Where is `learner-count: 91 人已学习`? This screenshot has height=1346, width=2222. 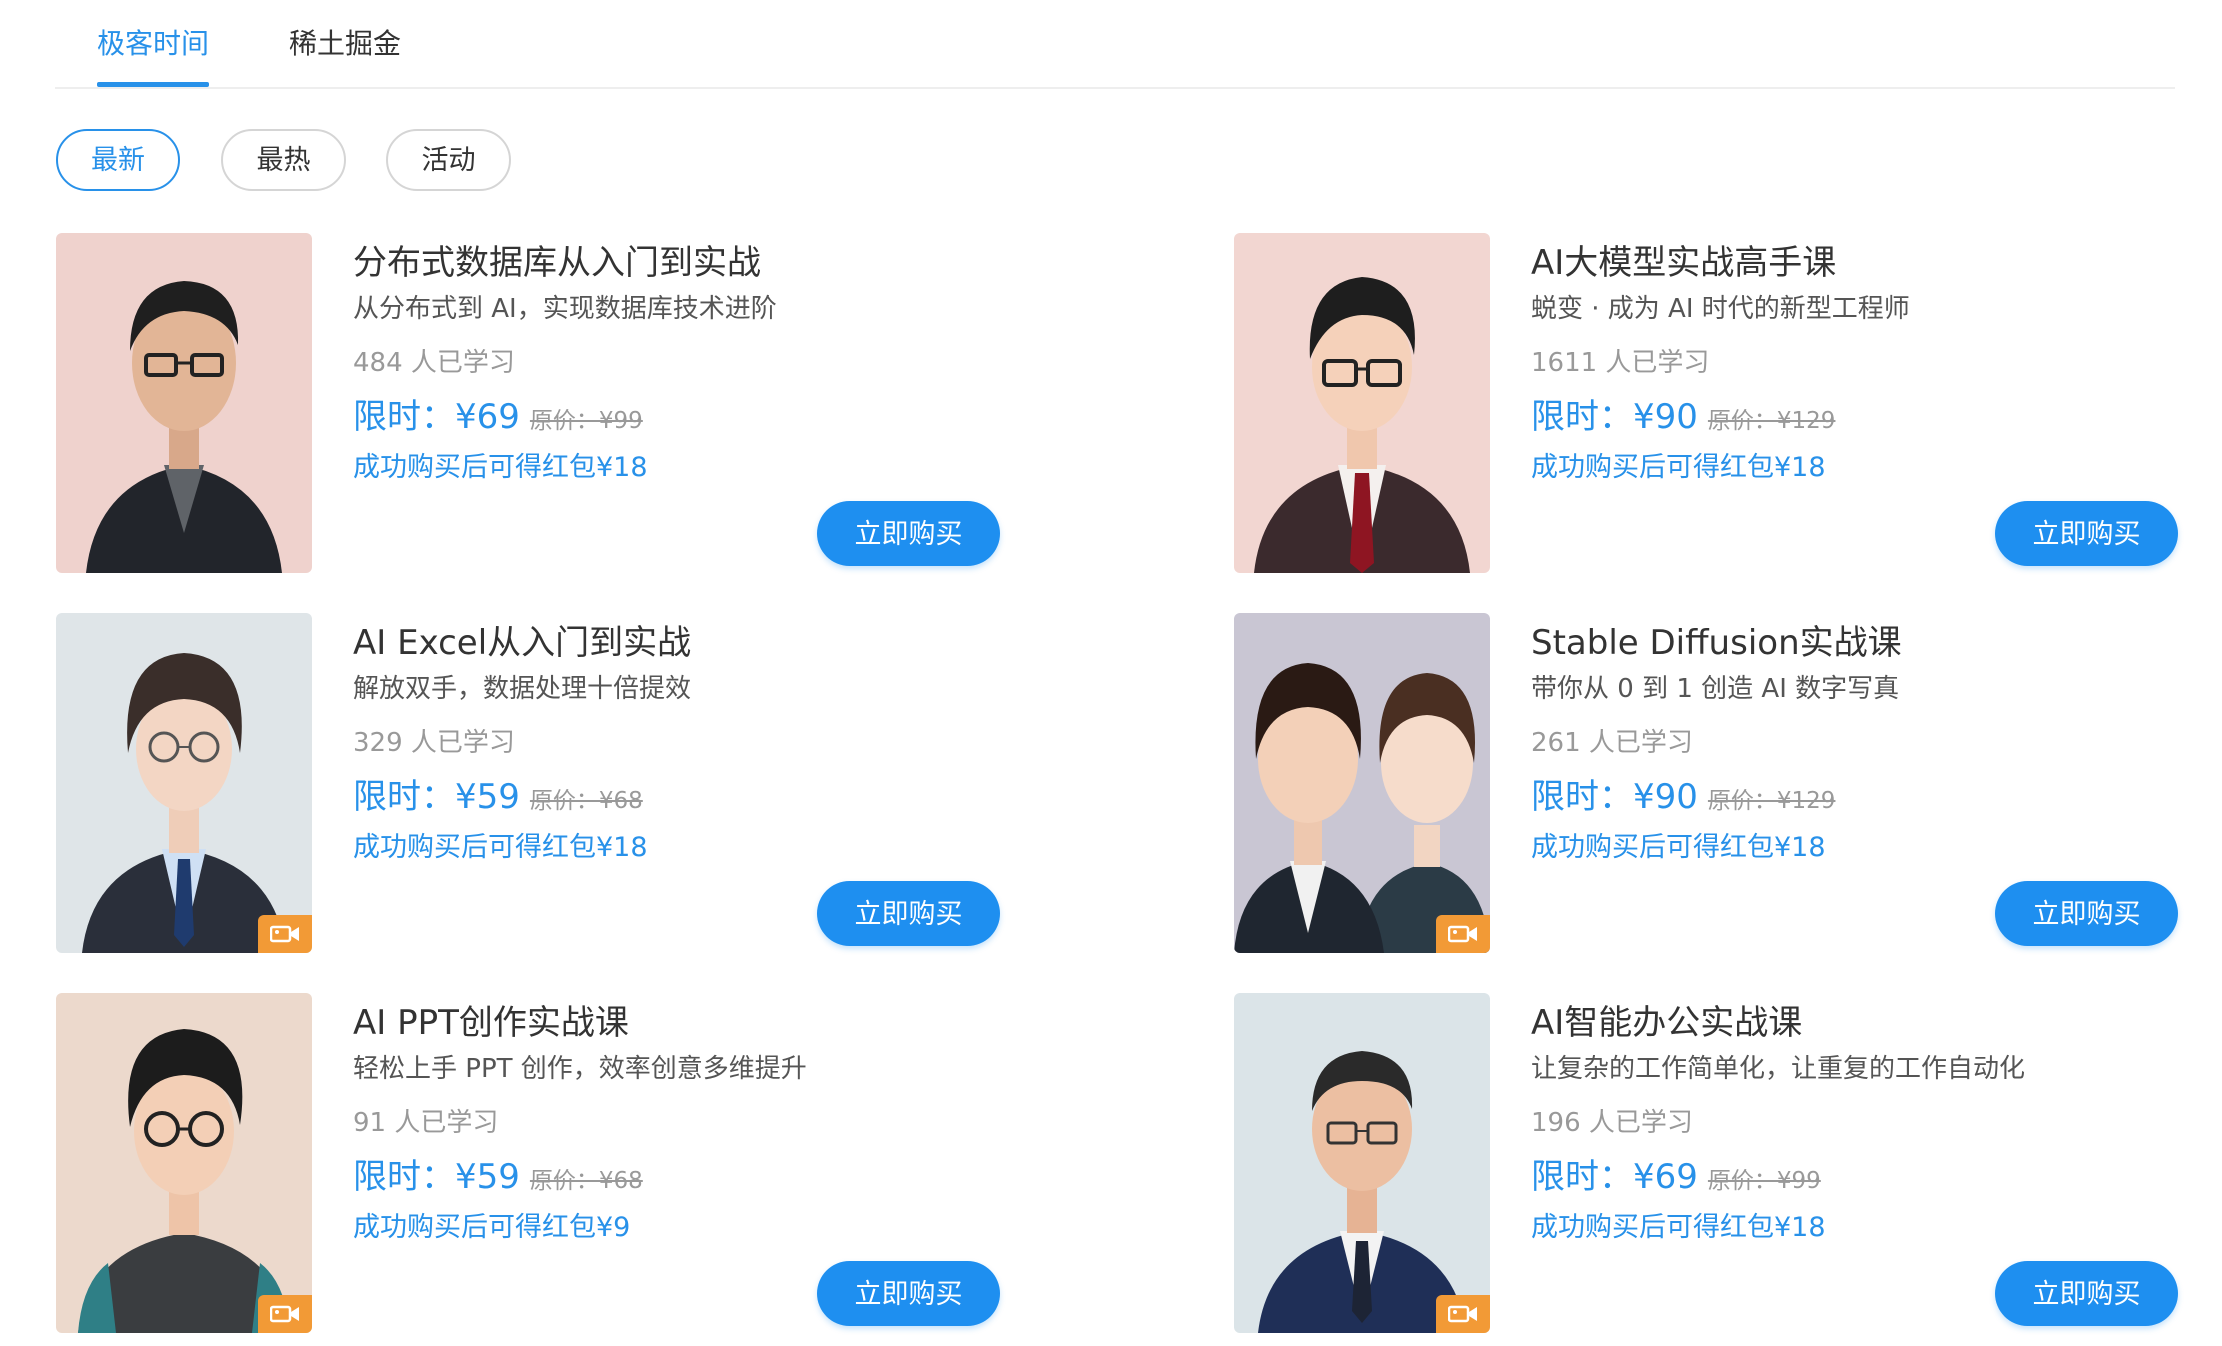
learner-count: 91 人已学习 is located at coordinates (426, 1123).